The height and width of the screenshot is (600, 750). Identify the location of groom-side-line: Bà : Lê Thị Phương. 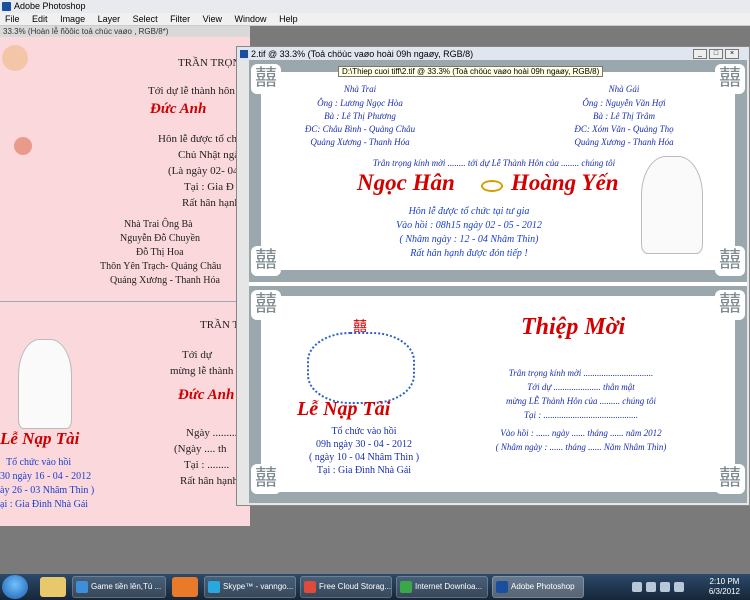
(360, 116).